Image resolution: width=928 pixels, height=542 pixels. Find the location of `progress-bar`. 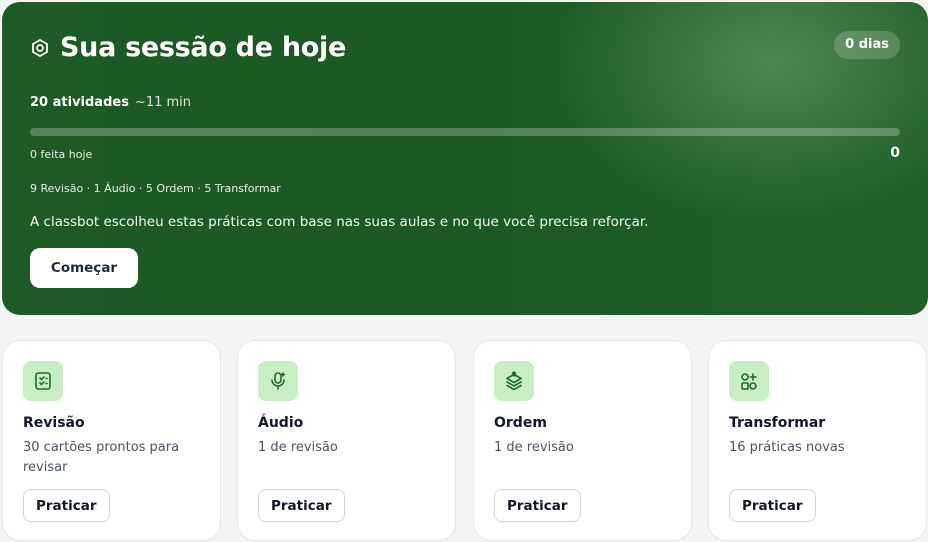

progress-bar is located at coordinates (465, 132).